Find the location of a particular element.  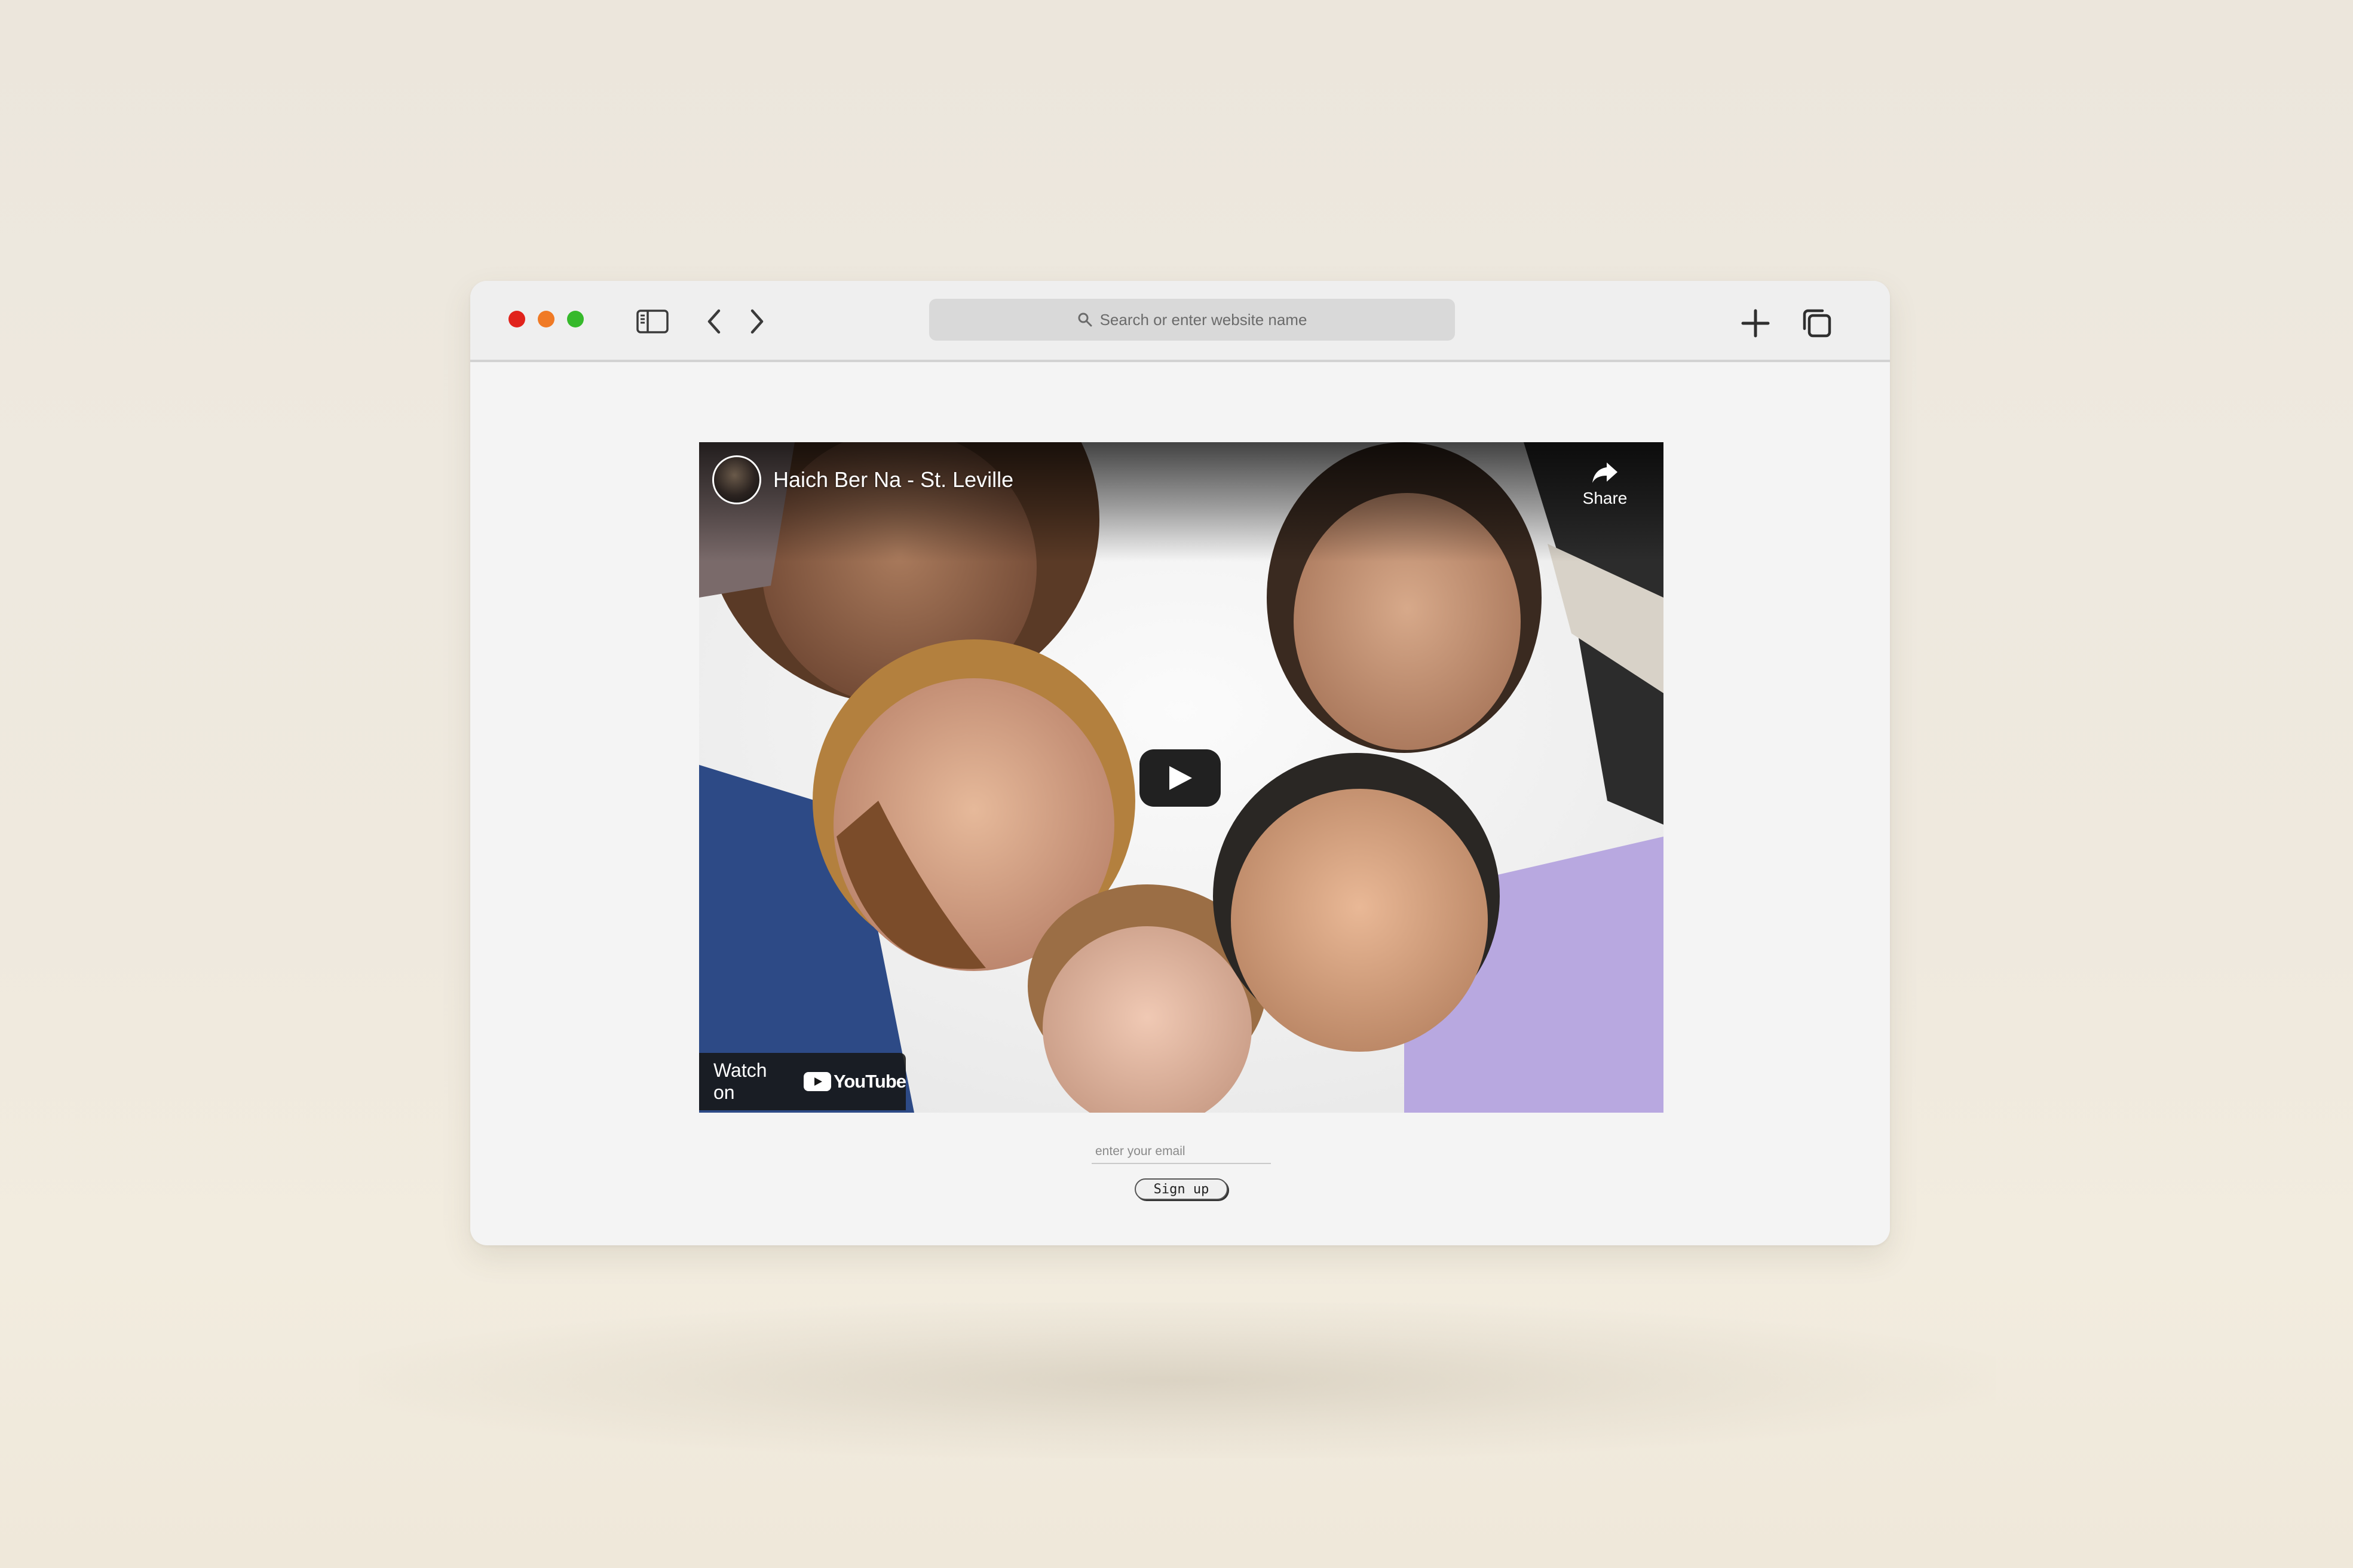

title-gradient is located at coordinates (1181, 502).